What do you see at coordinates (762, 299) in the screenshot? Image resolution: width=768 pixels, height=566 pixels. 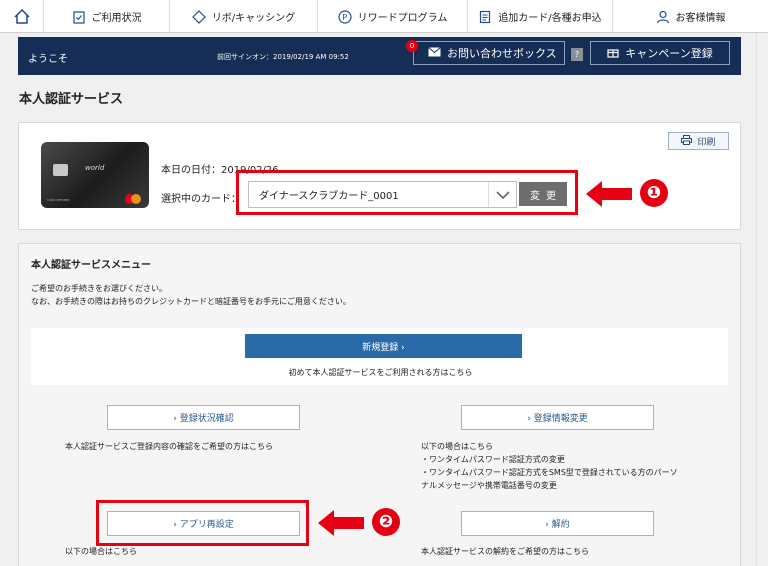 I see `scrollbar` at bounding box center [762, 299].